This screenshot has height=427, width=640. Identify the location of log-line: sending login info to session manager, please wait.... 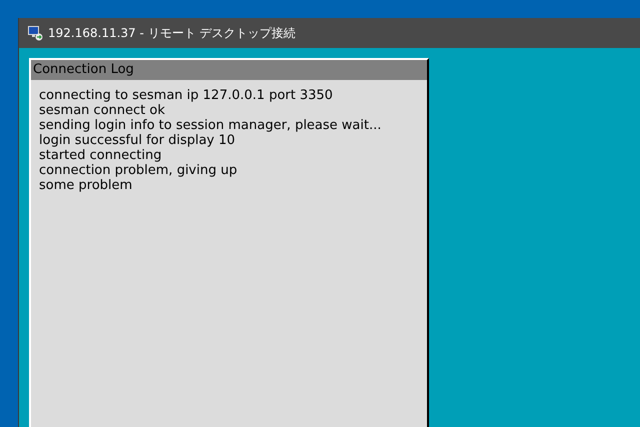
(210, 125).